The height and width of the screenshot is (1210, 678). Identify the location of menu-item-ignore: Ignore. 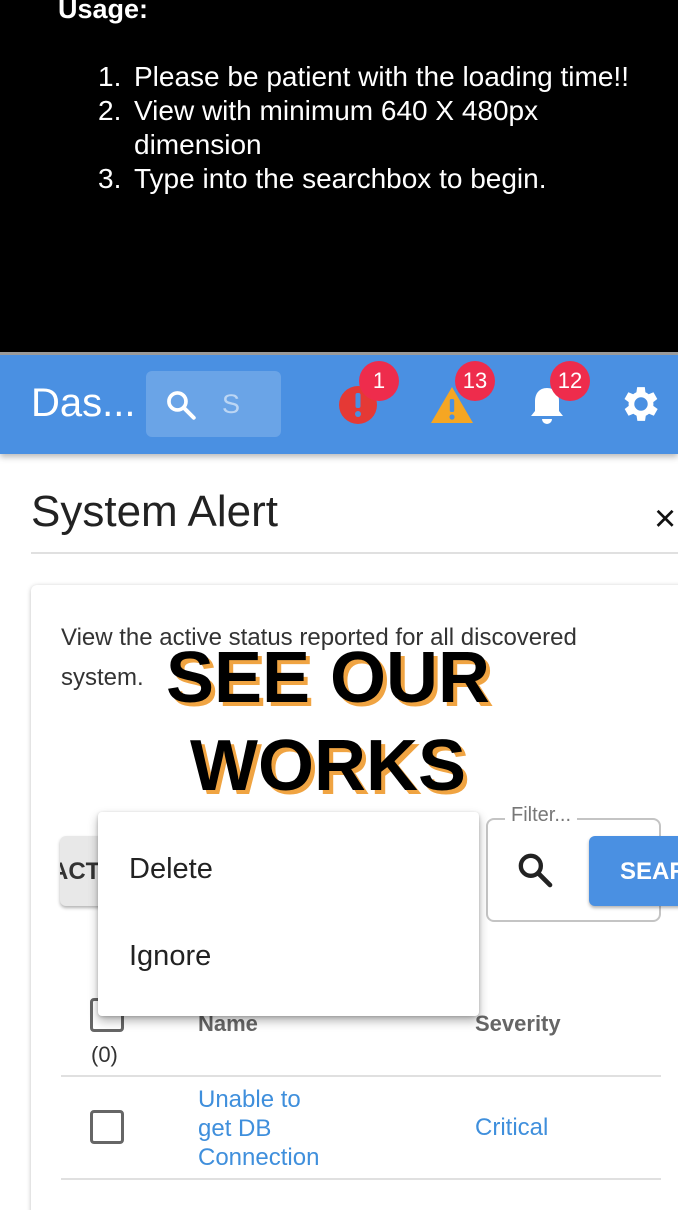
(288, 956).